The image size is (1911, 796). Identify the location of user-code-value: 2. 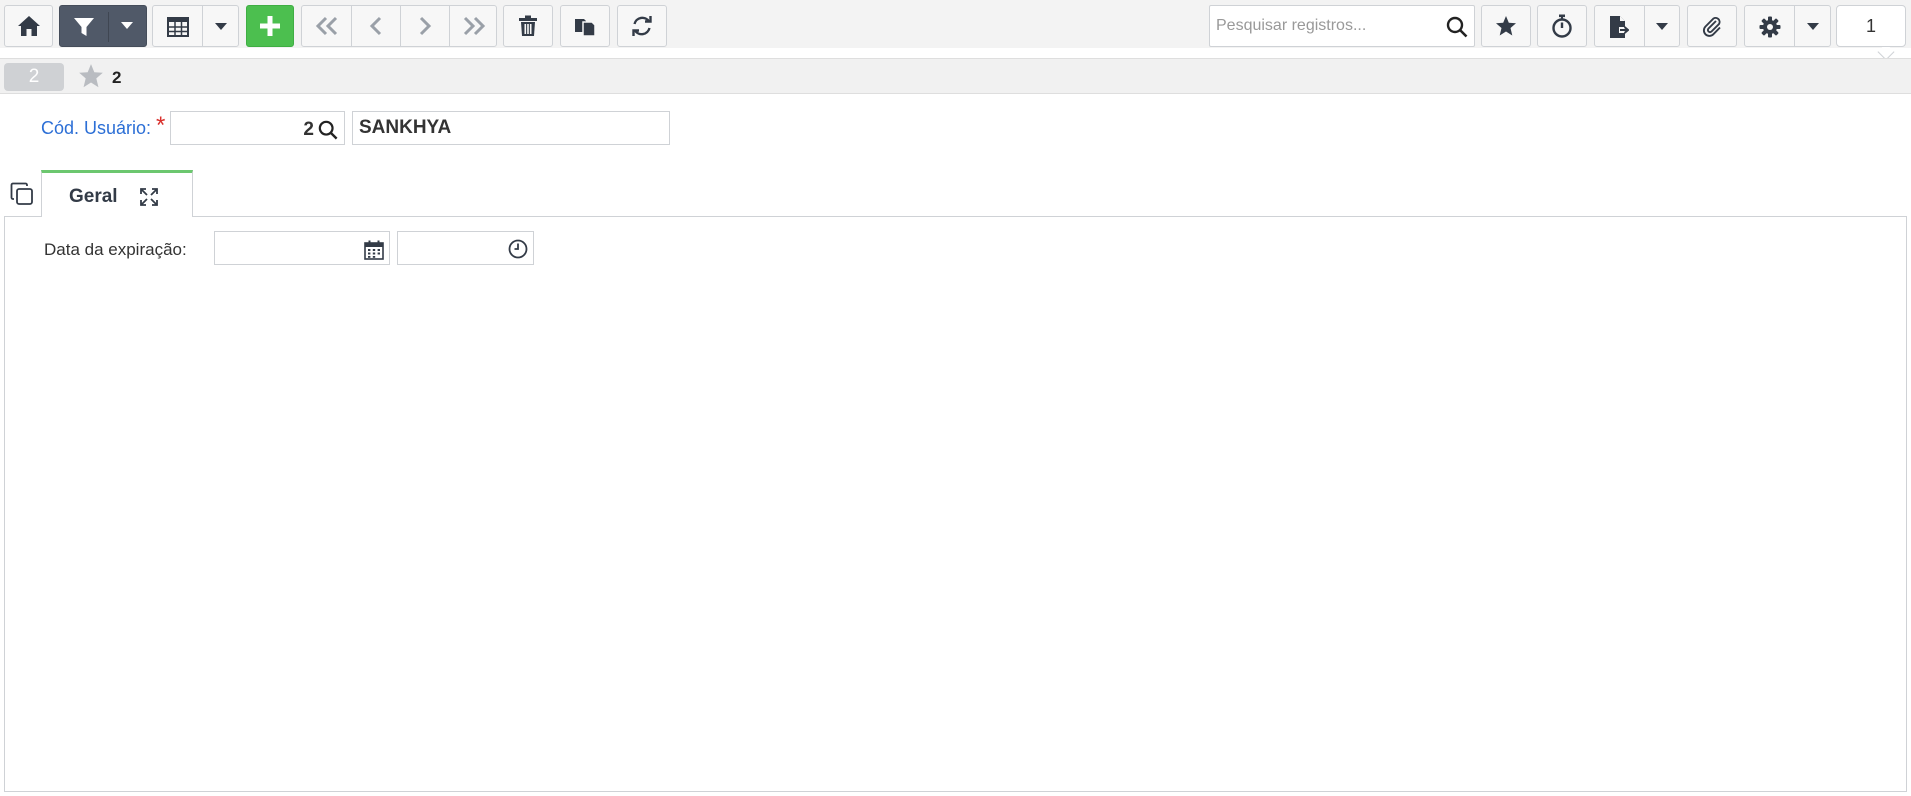
(308, 129).